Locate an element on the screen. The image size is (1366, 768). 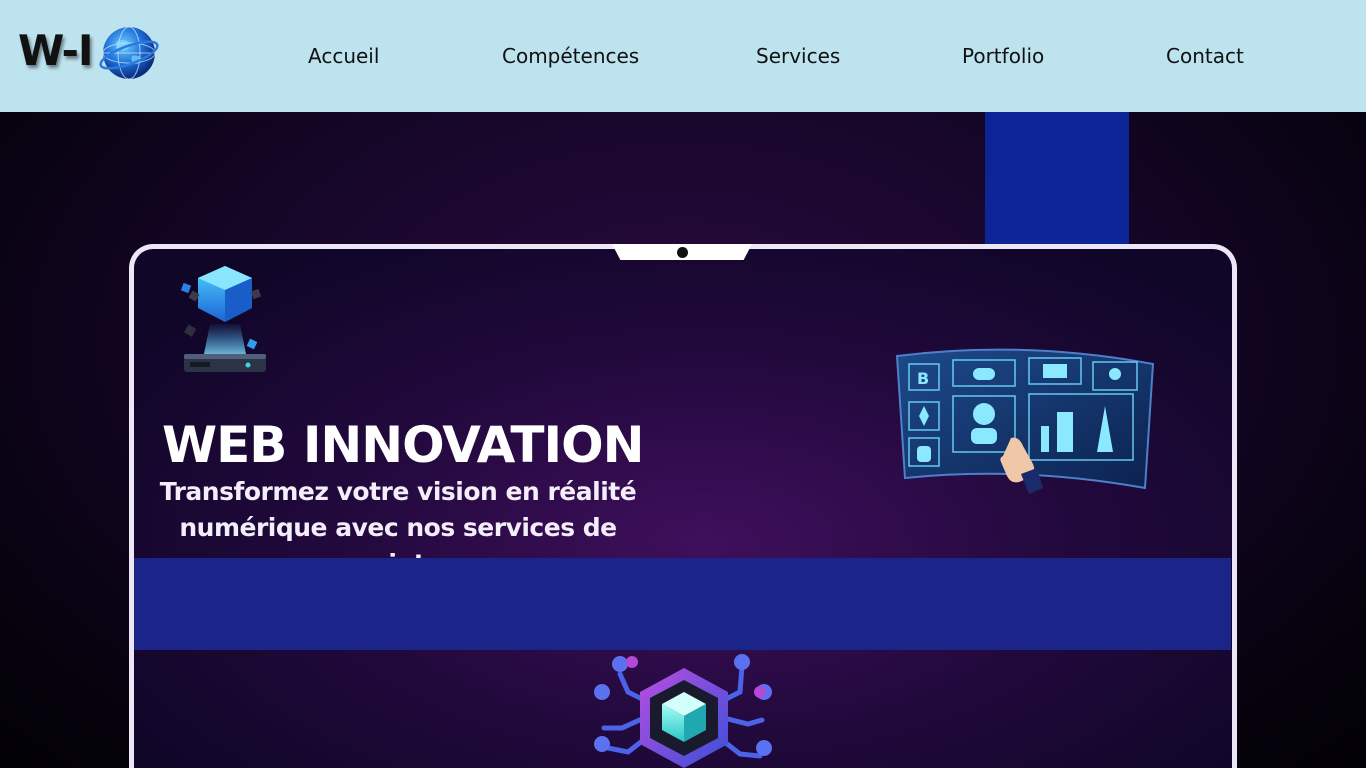
decorative-strip is located at coordinates (1057, 178).